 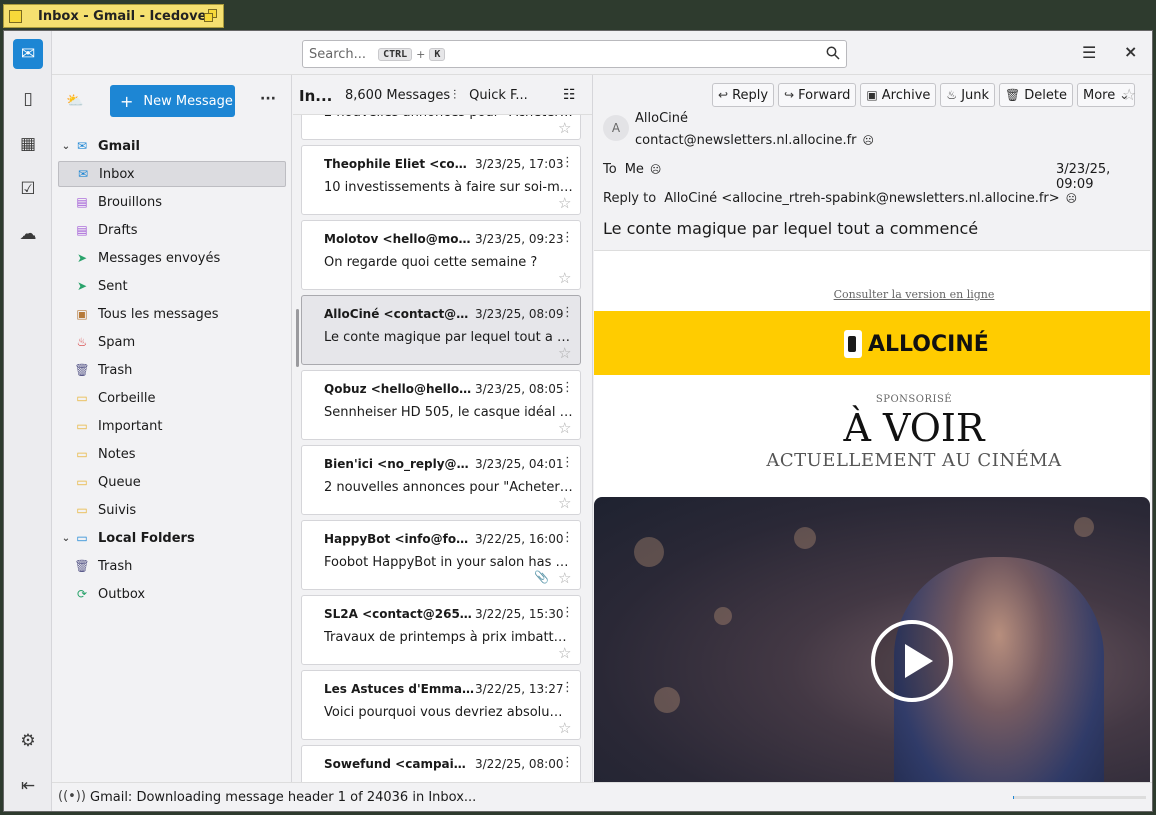 What do you see at coordinates (172, 538) in the screenshot?
I see `account-local-folders: ⌄ ▭ Local Folders` at bounding box center [172, 538].